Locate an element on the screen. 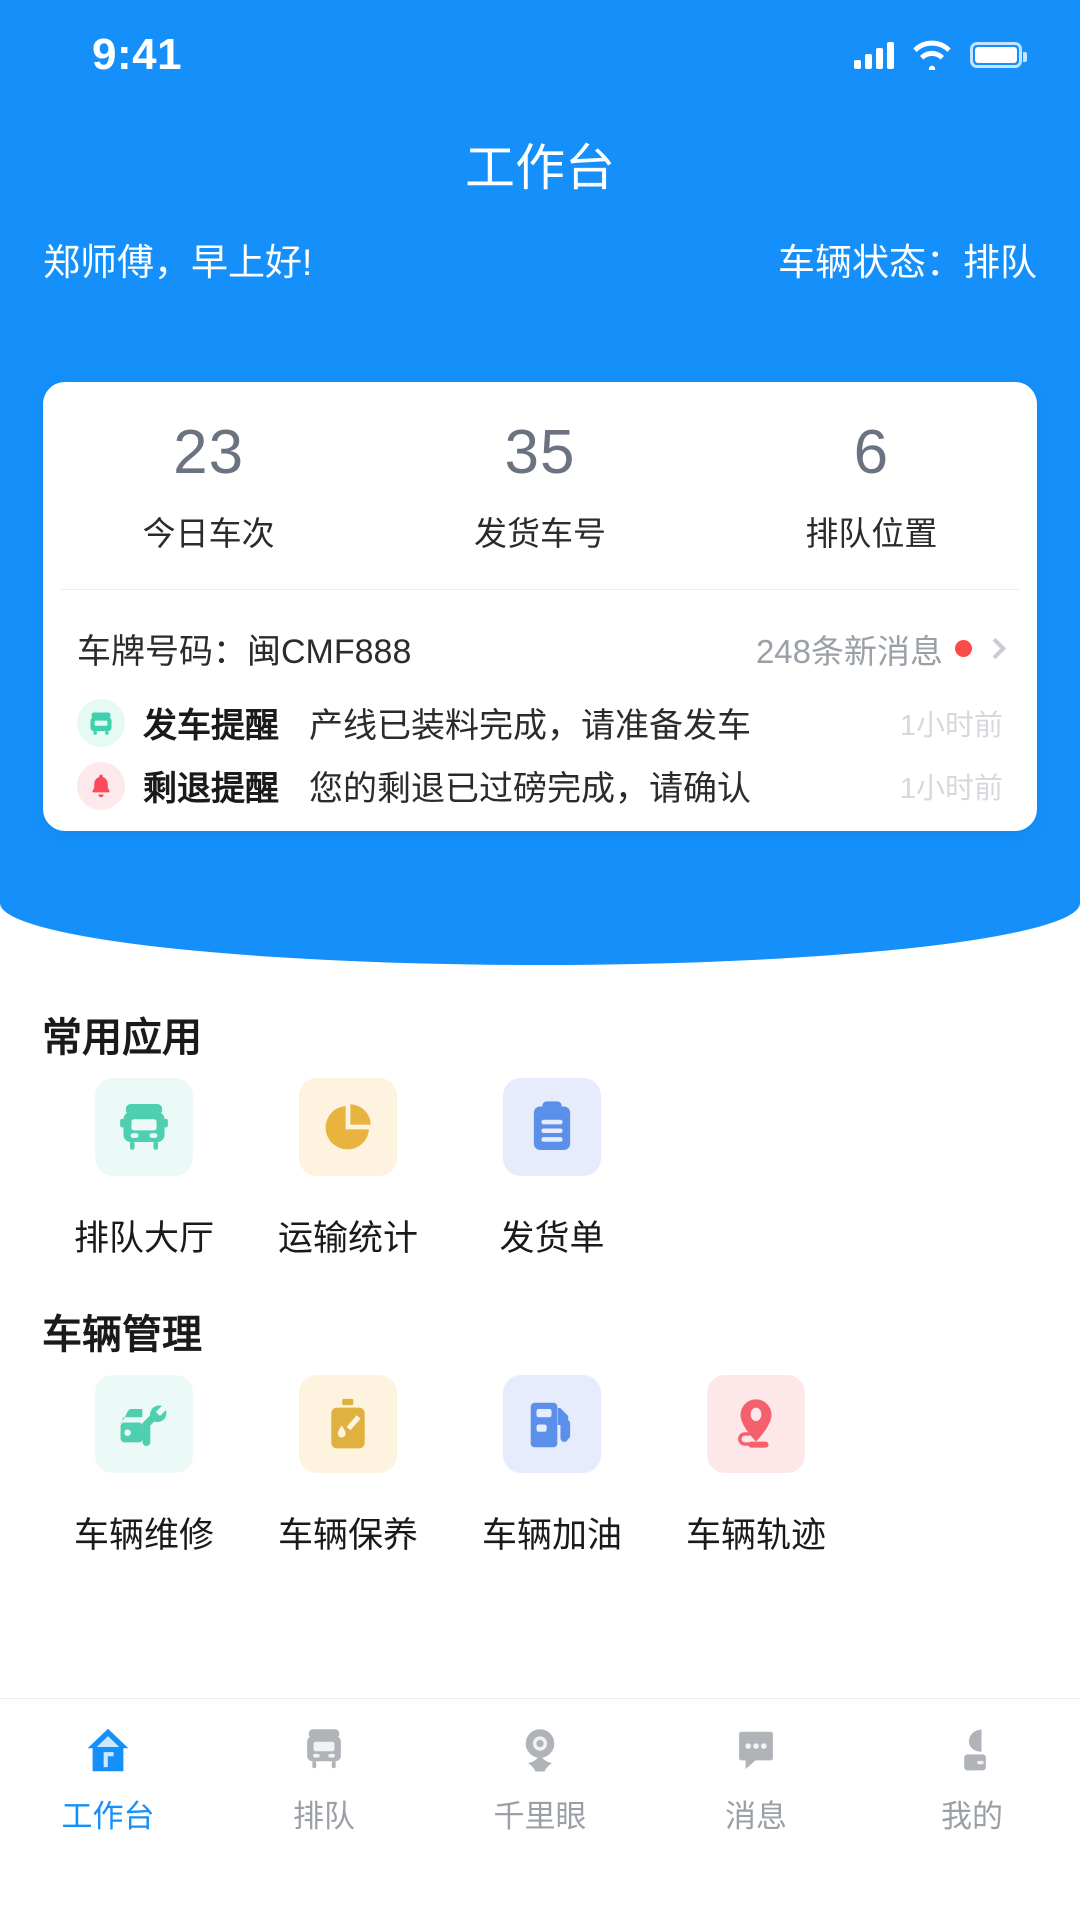 The height and width of the screenshot is (1920, 1080). vehicle-status-text: 车辆状态：排队 is located at coordinates (907, 262).